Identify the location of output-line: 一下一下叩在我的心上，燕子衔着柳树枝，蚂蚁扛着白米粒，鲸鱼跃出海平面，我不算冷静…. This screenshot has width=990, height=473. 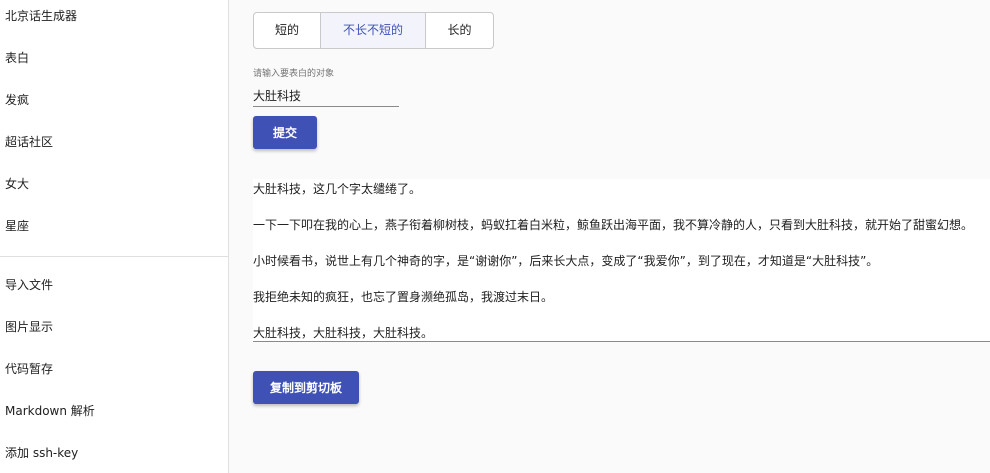
(613, 225).